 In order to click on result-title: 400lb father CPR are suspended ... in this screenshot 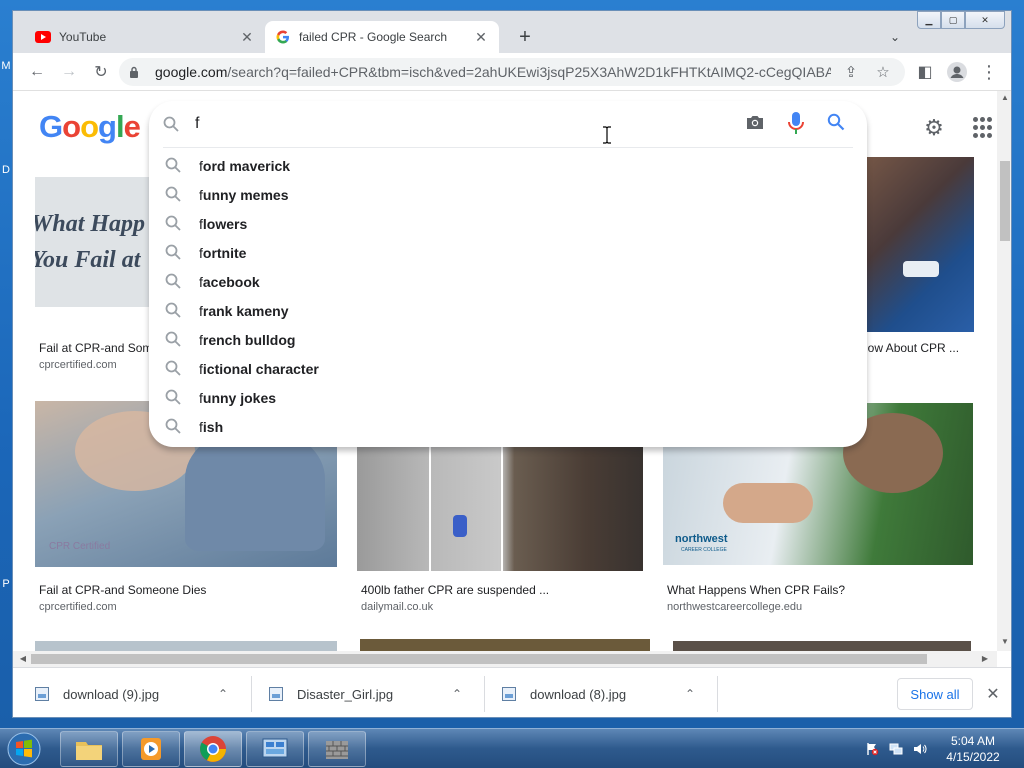, I will do `click(455, 590)`.